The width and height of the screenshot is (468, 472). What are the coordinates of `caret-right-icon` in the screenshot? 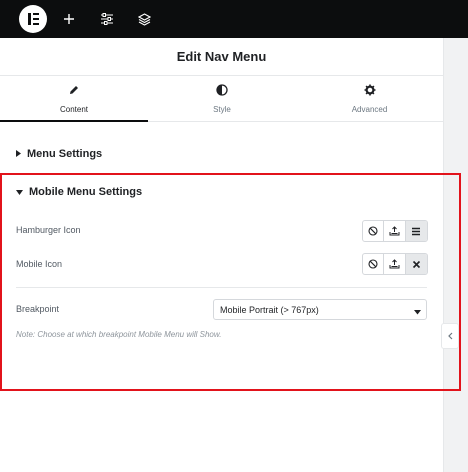 It's located at (18, 154).